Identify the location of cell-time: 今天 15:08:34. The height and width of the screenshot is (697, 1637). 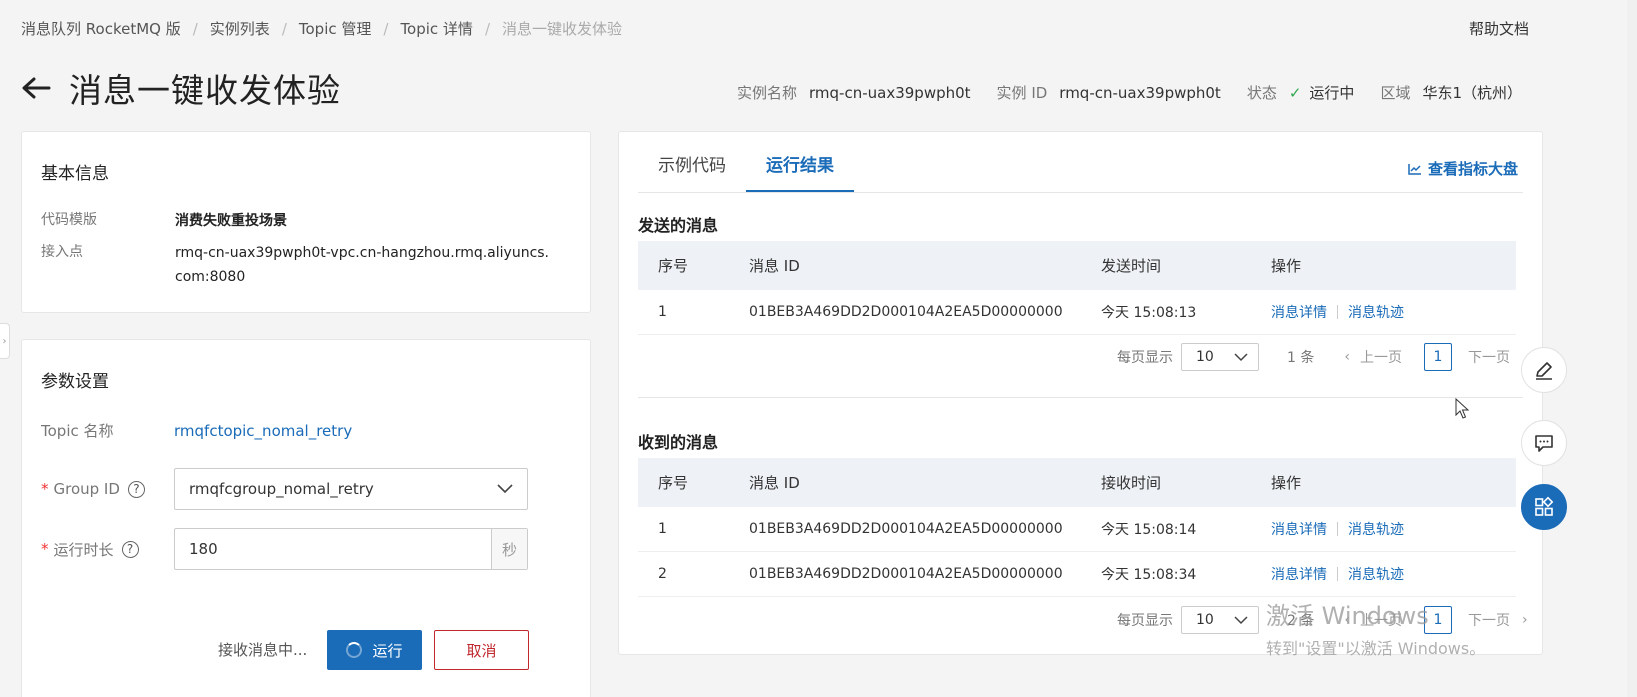
(1149, 575).